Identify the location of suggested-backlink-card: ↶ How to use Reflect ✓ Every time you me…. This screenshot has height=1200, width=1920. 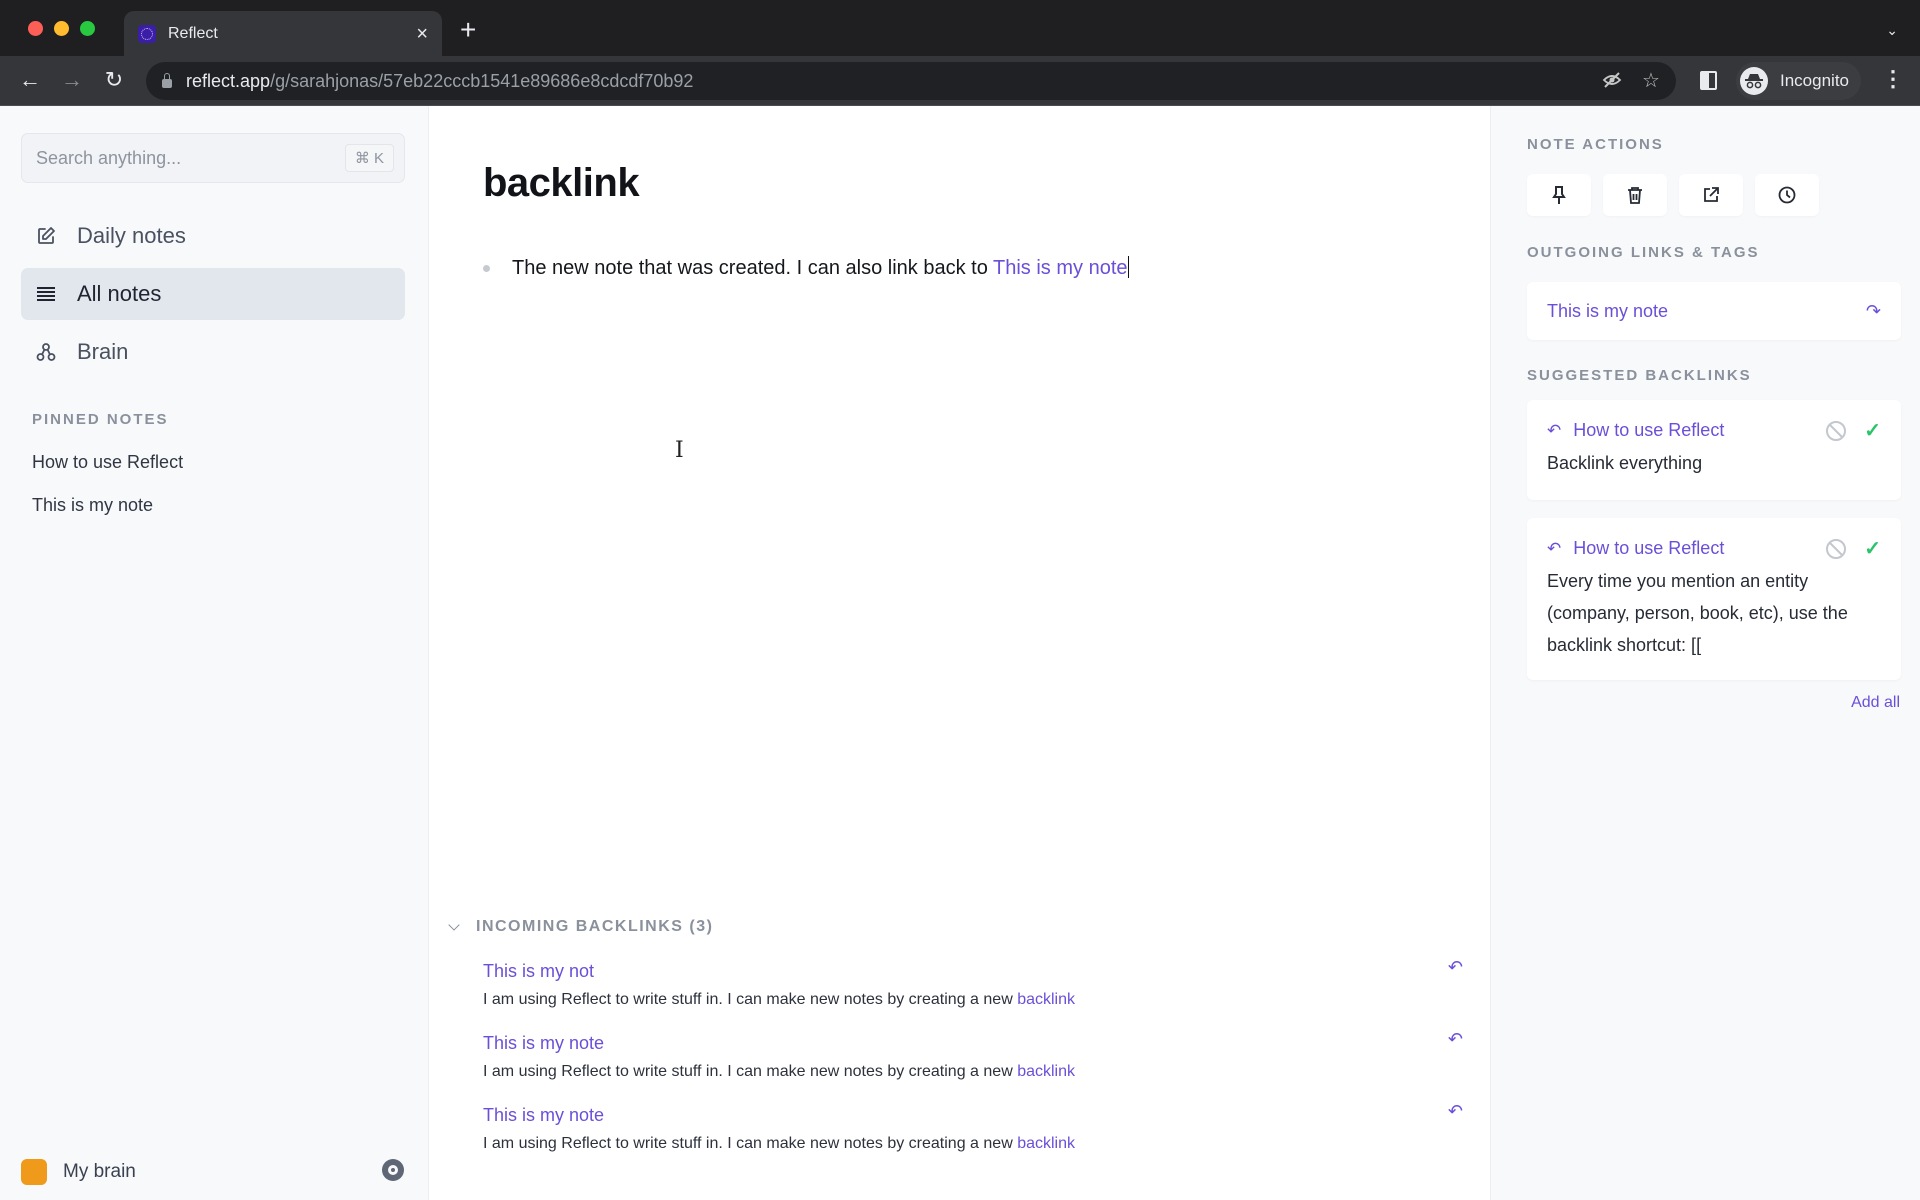
(1714, 599).